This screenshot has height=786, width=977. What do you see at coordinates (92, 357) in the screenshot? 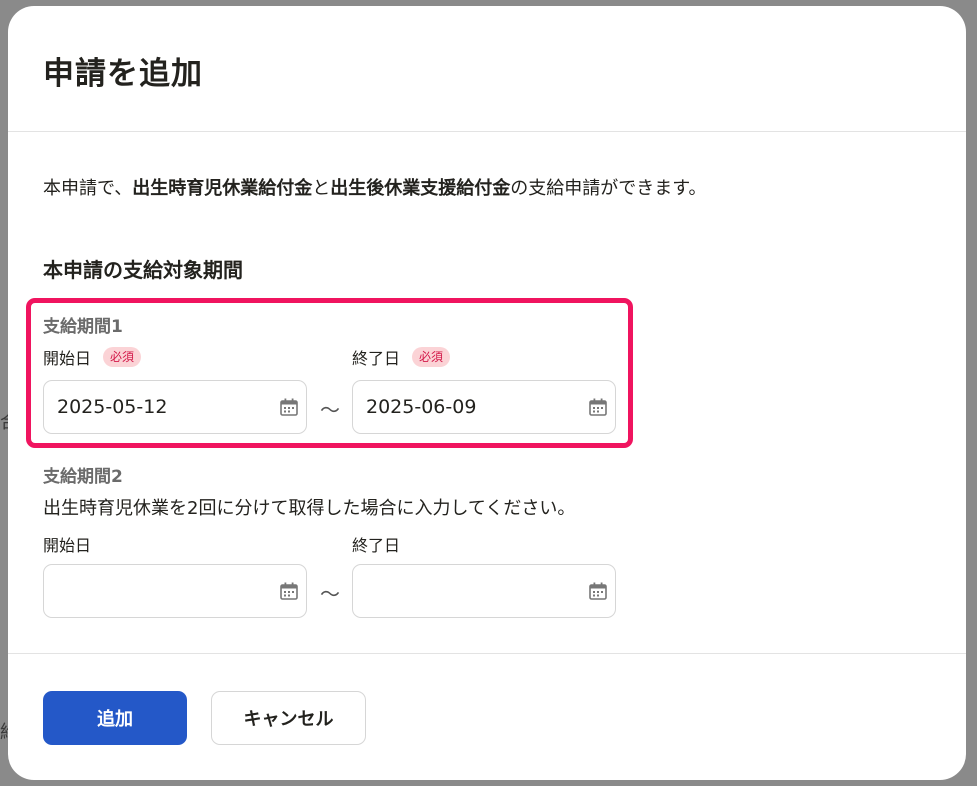
I see `period1-start-label: 開始日 必須` at bounding box center [92, 357].